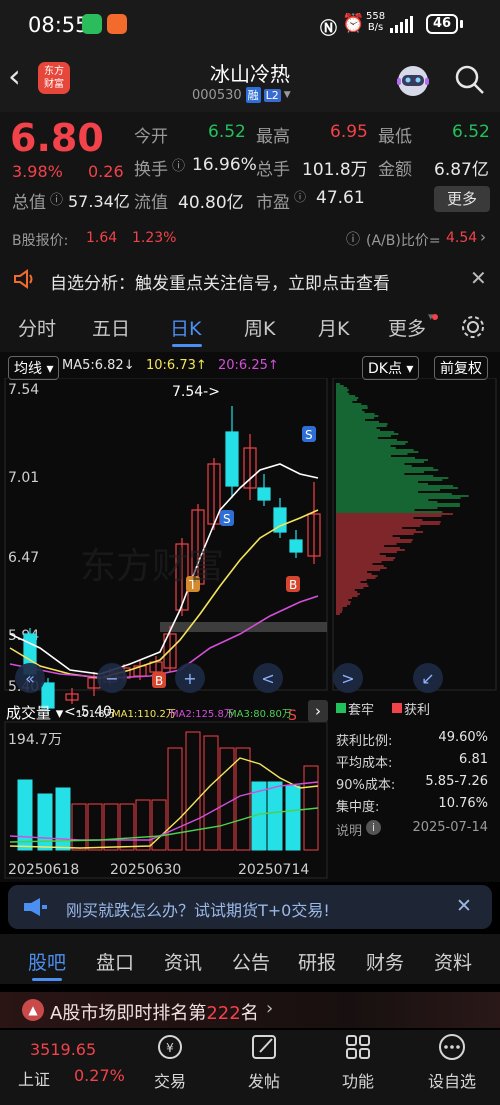 Image resolution: width=500 pixels, height=1105 pixels. What do you see at coordinates (463, 803) in the screenshot?
I see `chip-value: 10.76%` at bounding box center [463, 803].